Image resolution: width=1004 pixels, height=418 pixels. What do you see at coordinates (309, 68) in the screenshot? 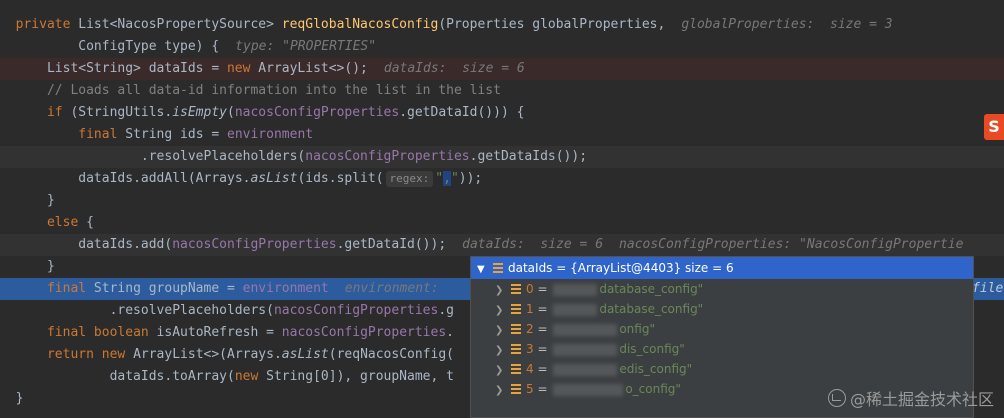
I see `code-text: ArrayList<>();` at bounding box center [309, 68].